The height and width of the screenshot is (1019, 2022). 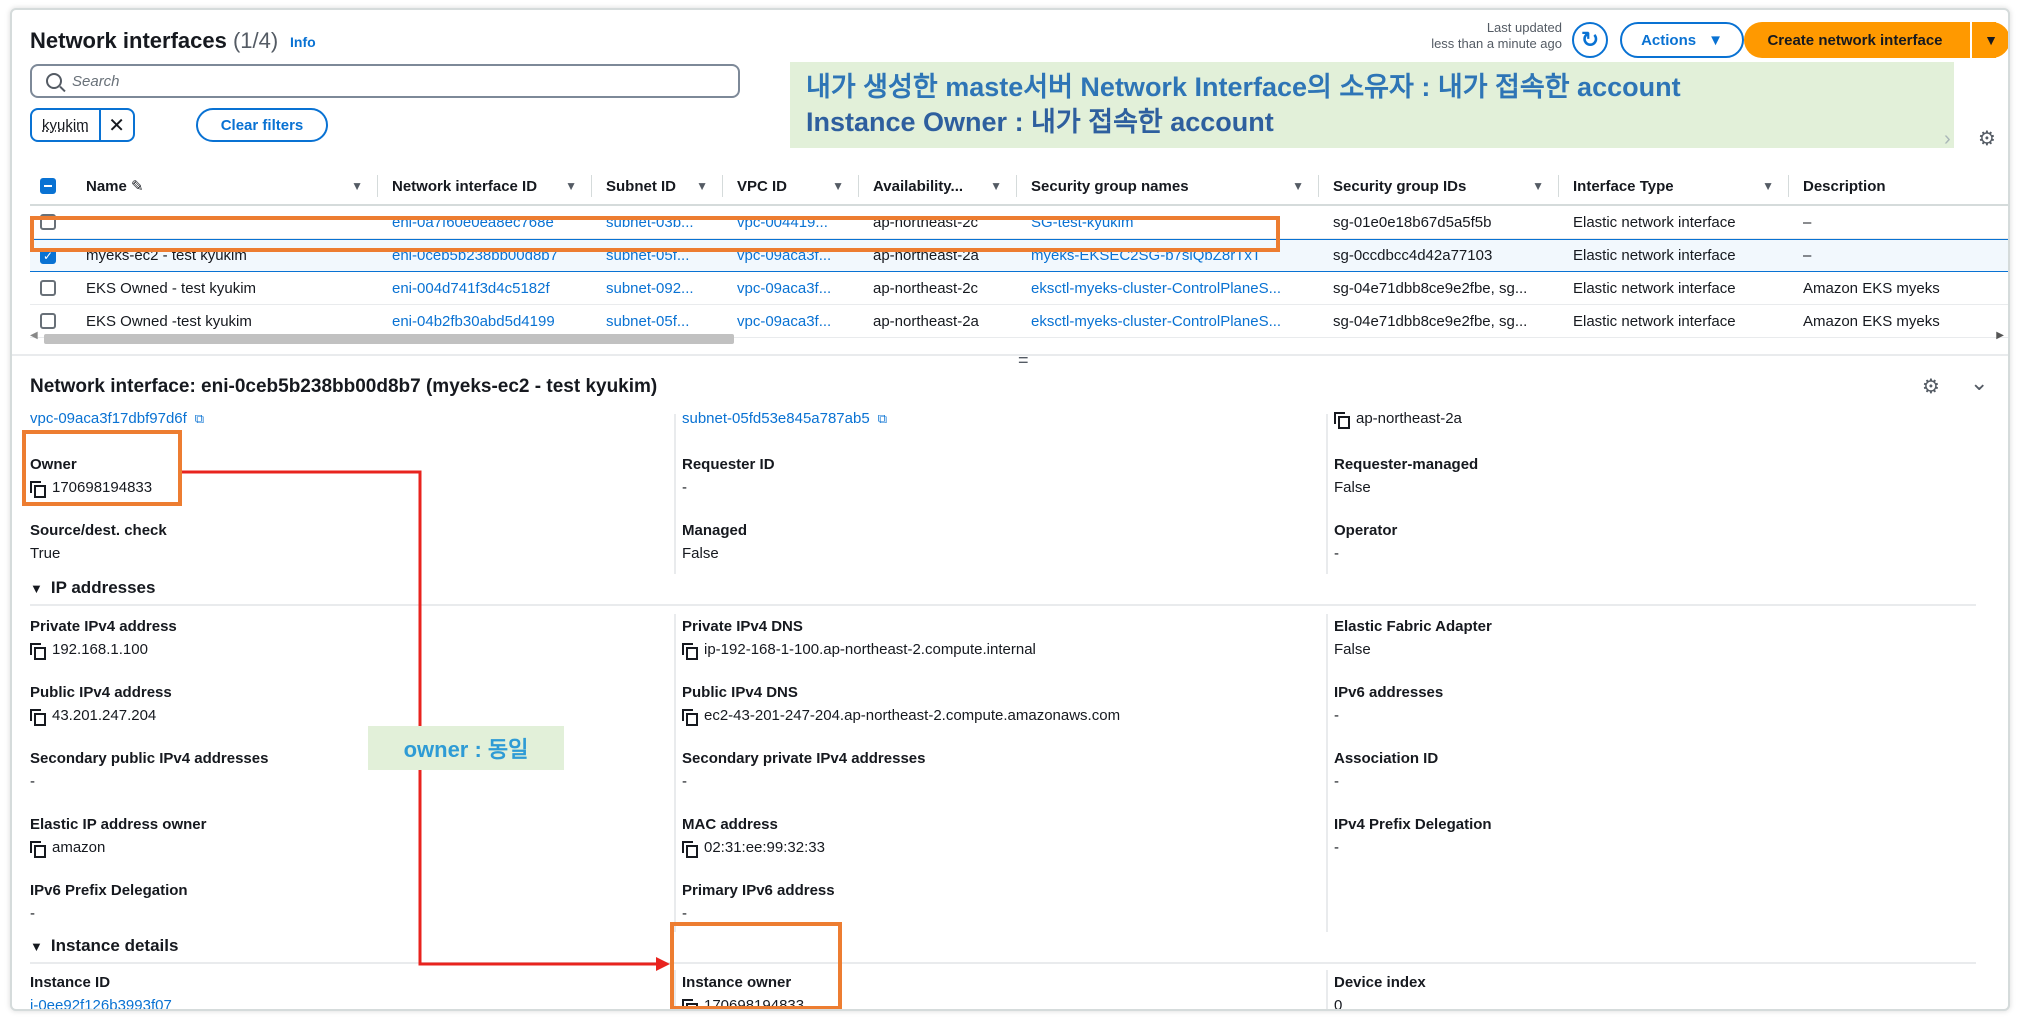 I want to click on arrow-line, so click(x=421, y=718).